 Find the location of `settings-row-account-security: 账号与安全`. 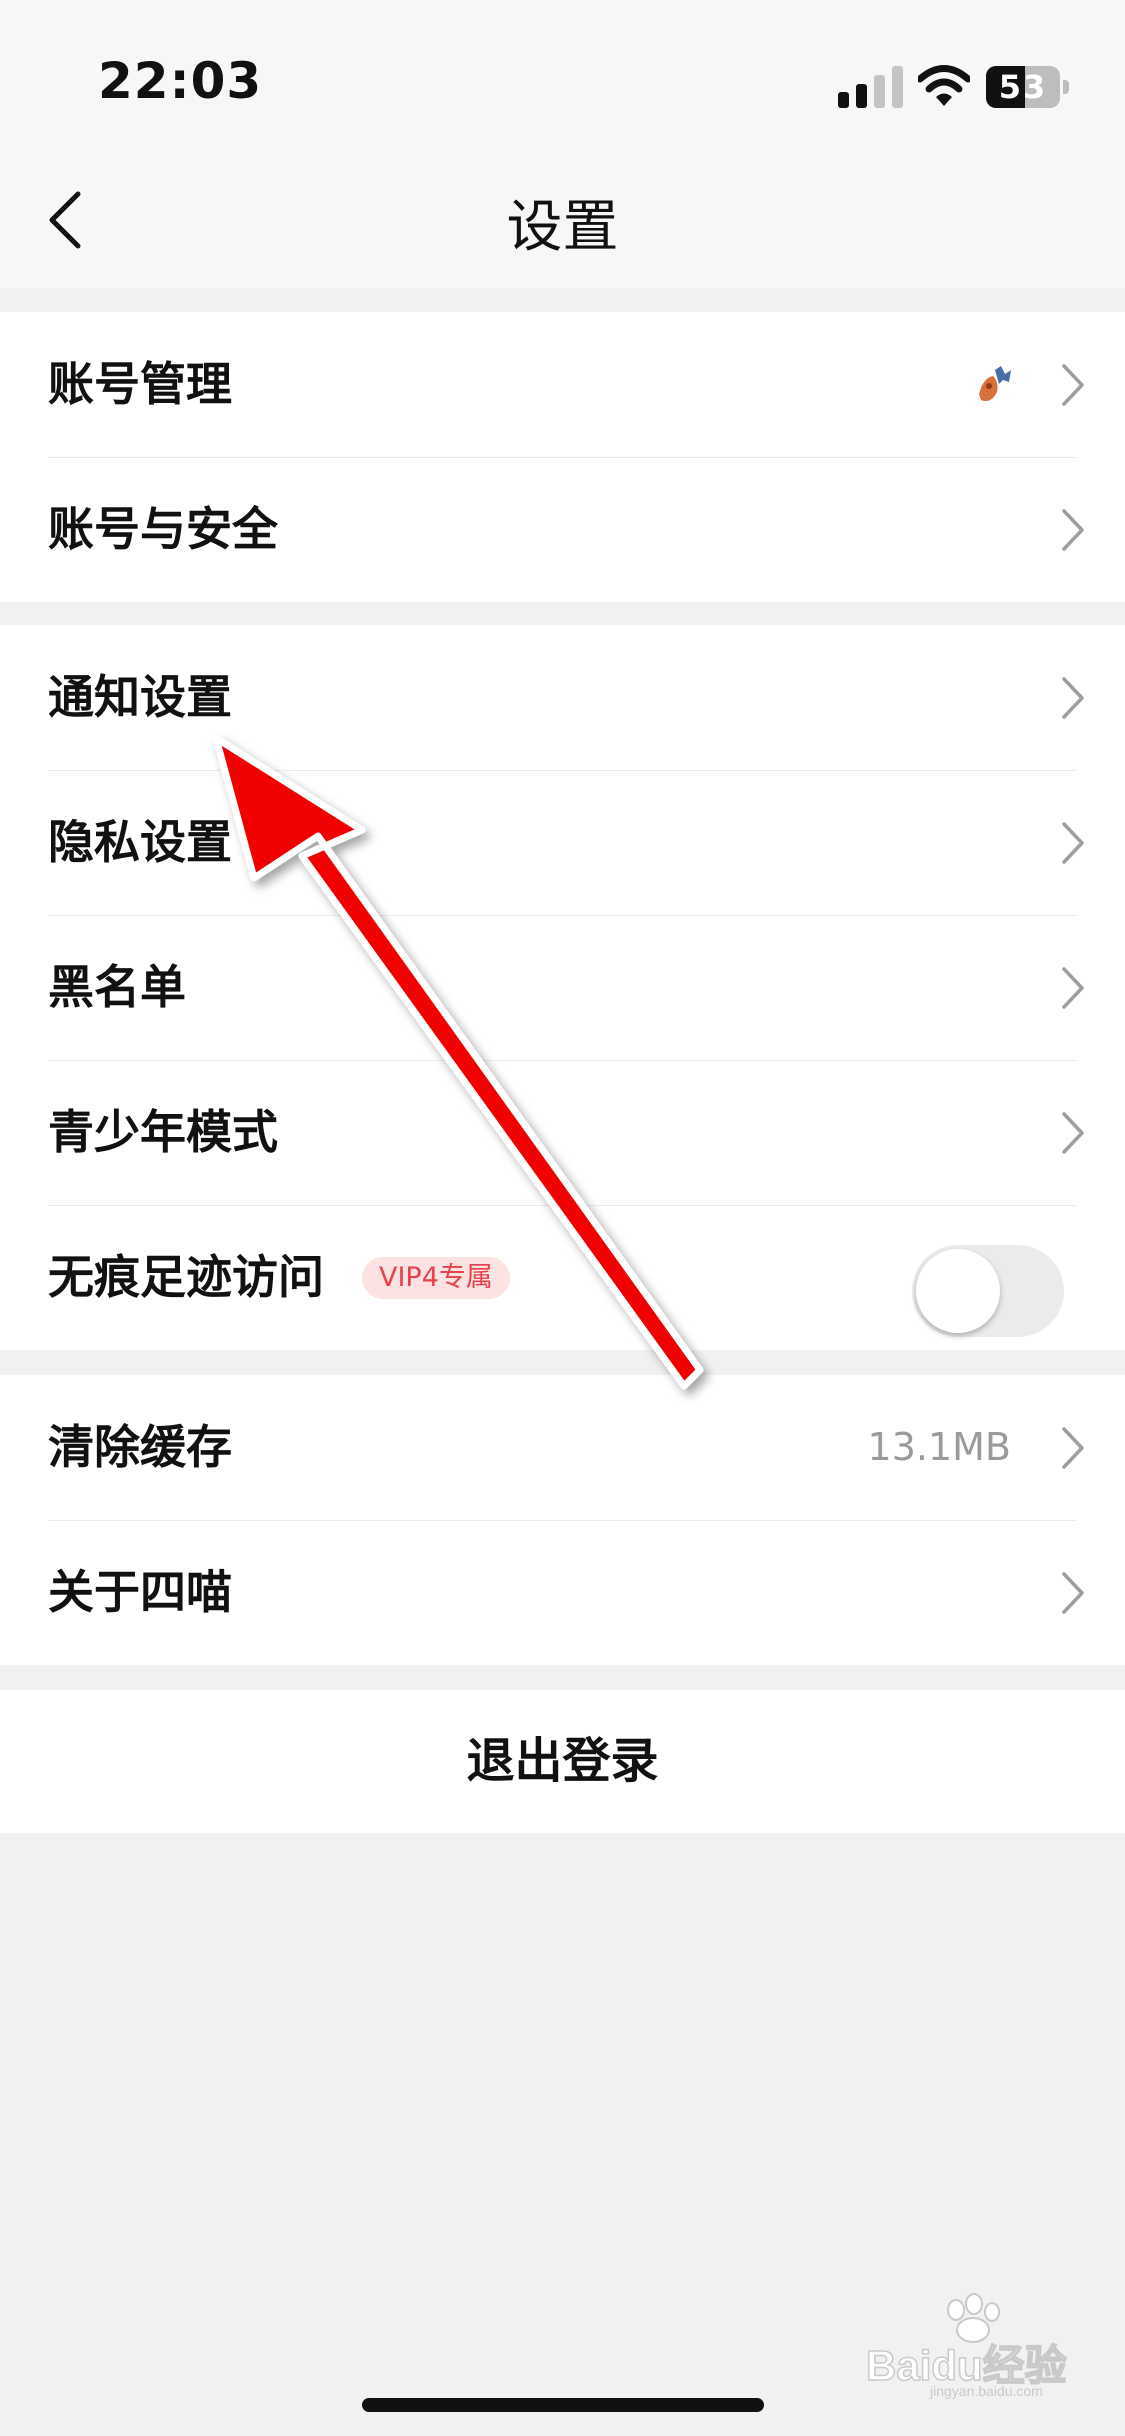

settings-row-account-security: 账号与安全 is located at coordinates (562, 529).